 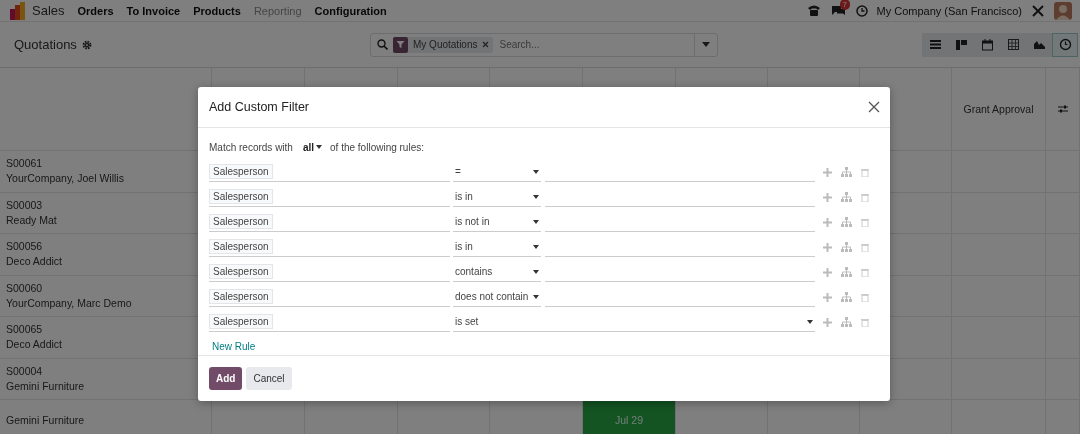 I want to click on dialog-title: Add Custom Filter, so click(x=259, y=107).